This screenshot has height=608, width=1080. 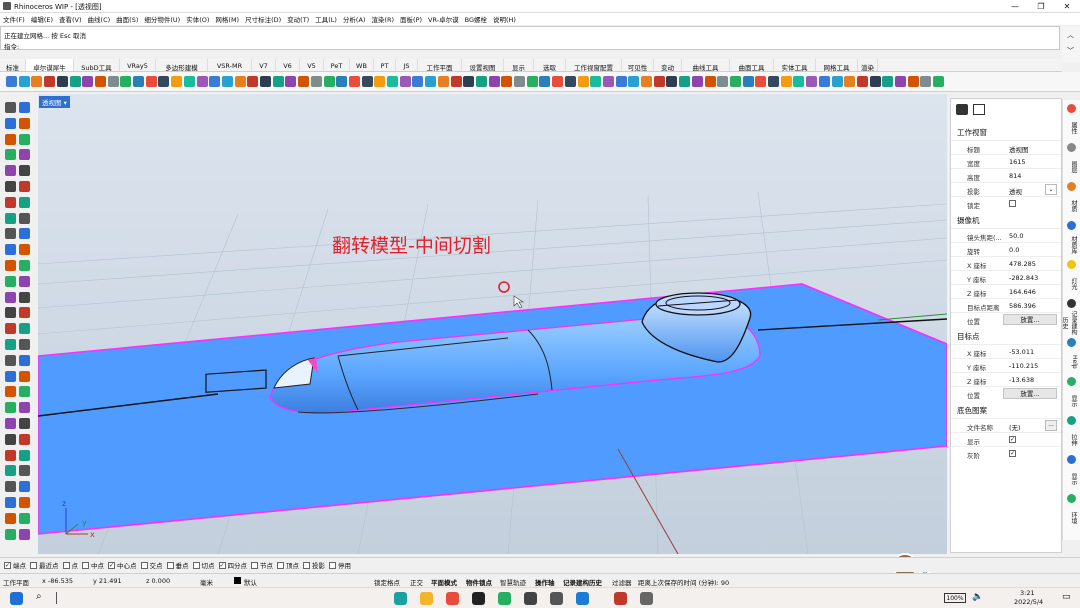 I want to click on side-tab-3: 材质库, so click(x=1072, y=245).